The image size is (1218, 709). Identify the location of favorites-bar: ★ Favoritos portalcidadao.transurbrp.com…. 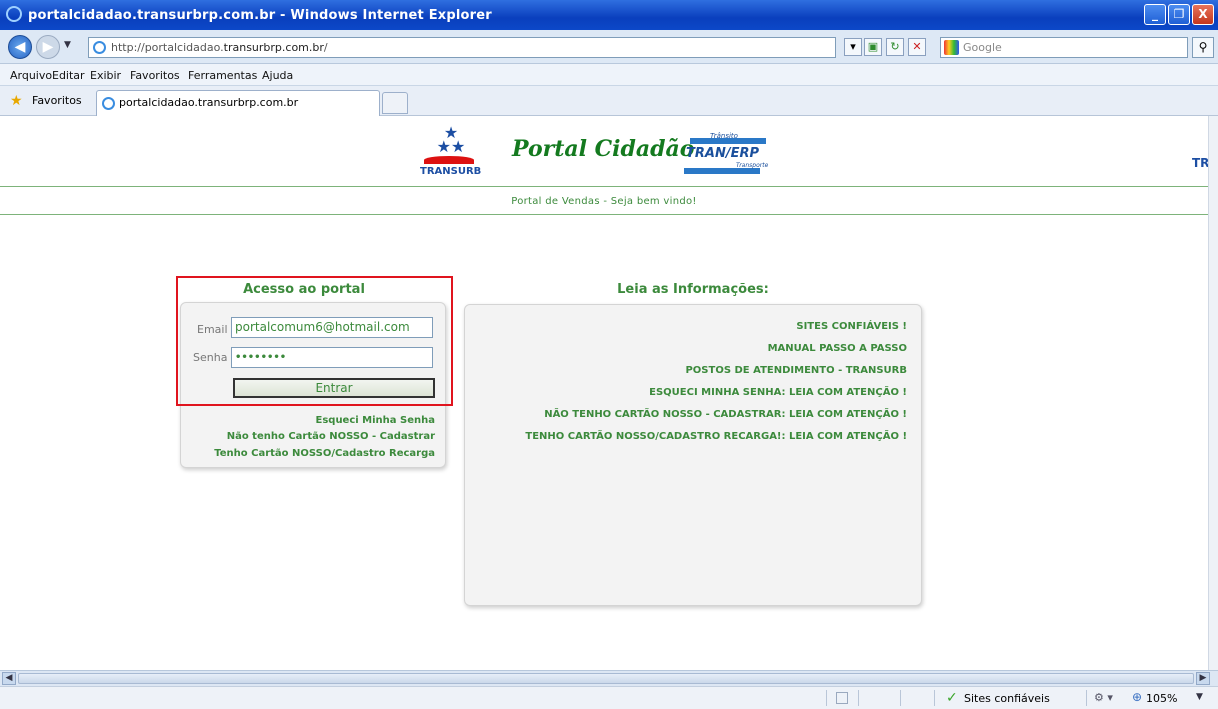
(609, 101).